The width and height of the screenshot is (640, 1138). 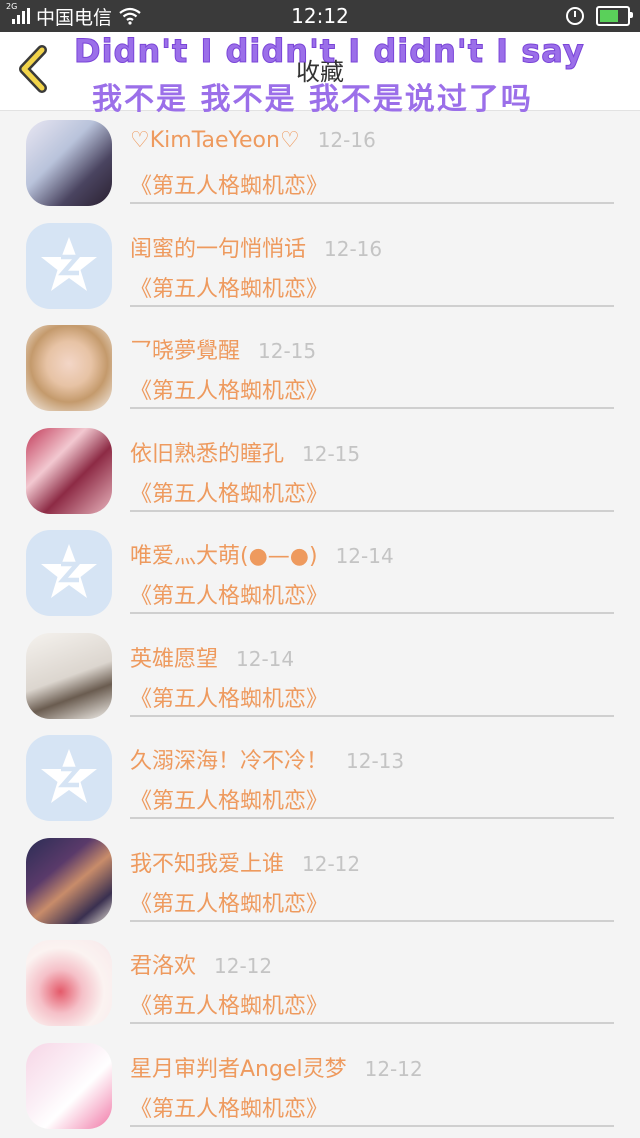 I want to click on alarm-icon, so click(x=575, y=16).